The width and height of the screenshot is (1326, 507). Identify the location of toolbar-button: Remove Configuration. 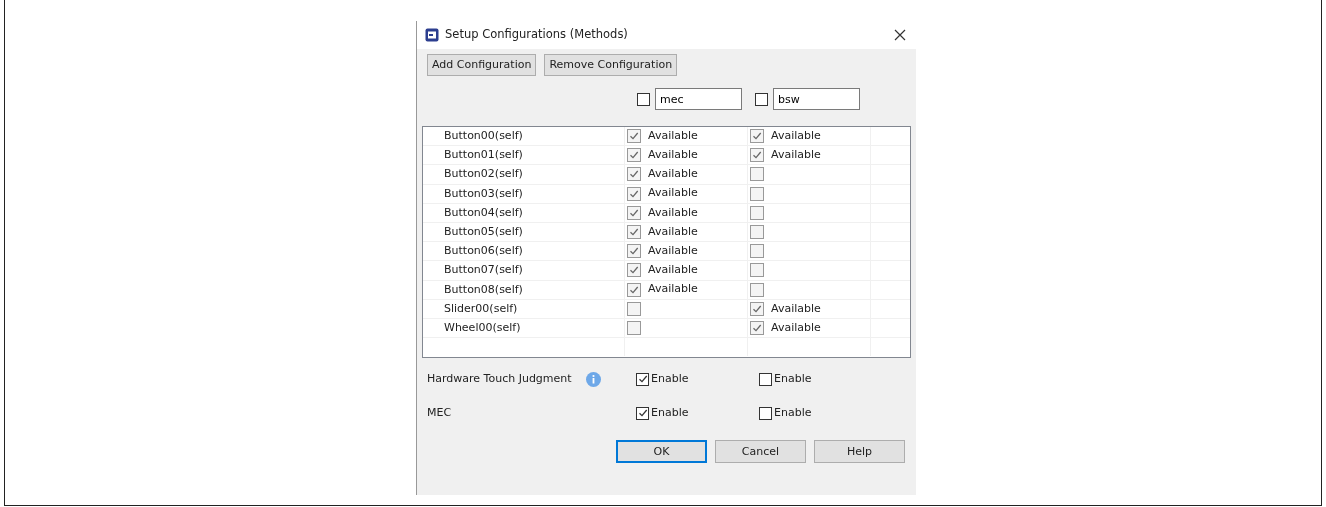
(611, 65).